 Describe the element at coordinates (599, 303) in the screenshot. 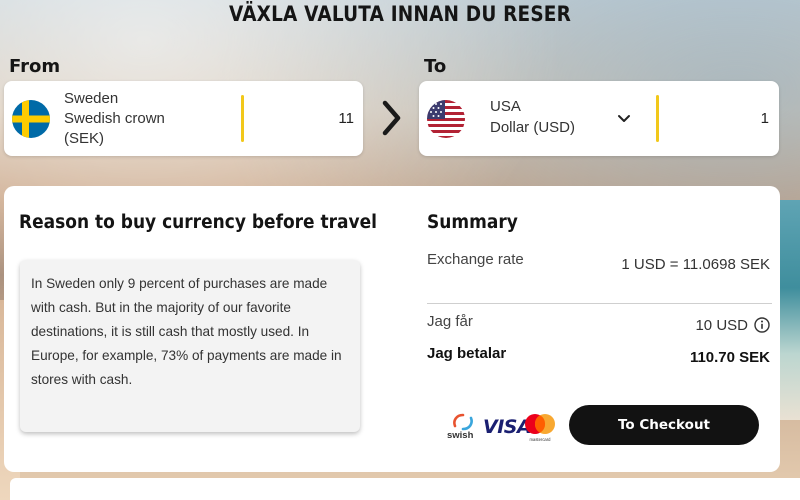

I see `summary-divider` at that location.